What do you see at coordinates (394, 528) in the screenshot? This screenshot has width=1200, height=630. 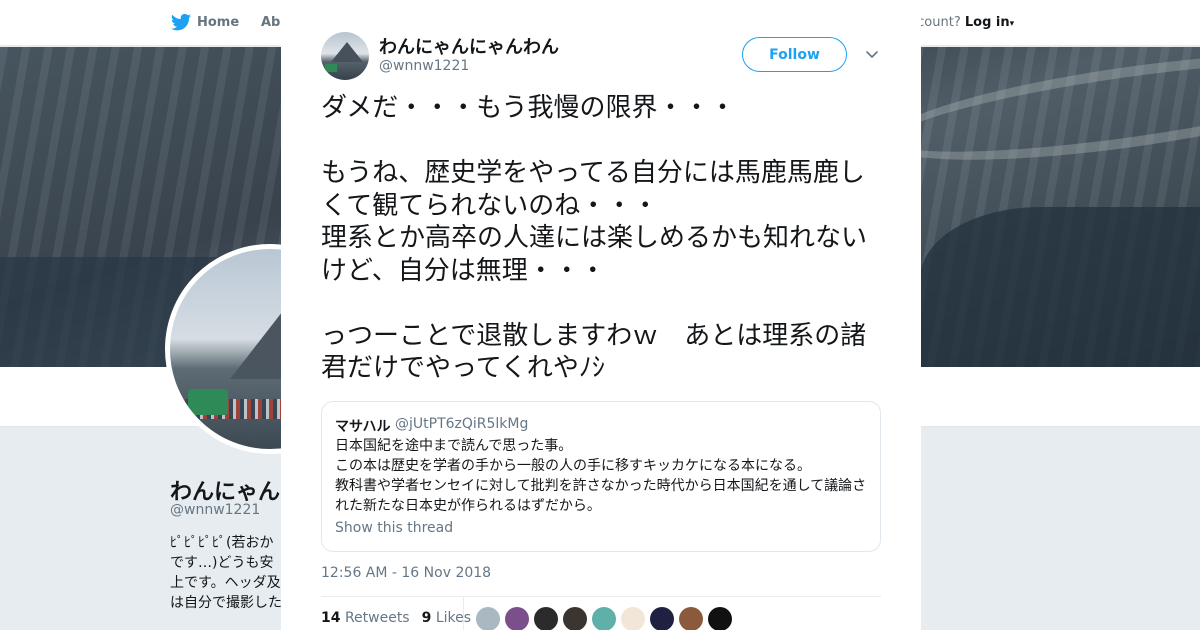 I see `show-thread-link: Show this thread` at bounding box center [394, 528].